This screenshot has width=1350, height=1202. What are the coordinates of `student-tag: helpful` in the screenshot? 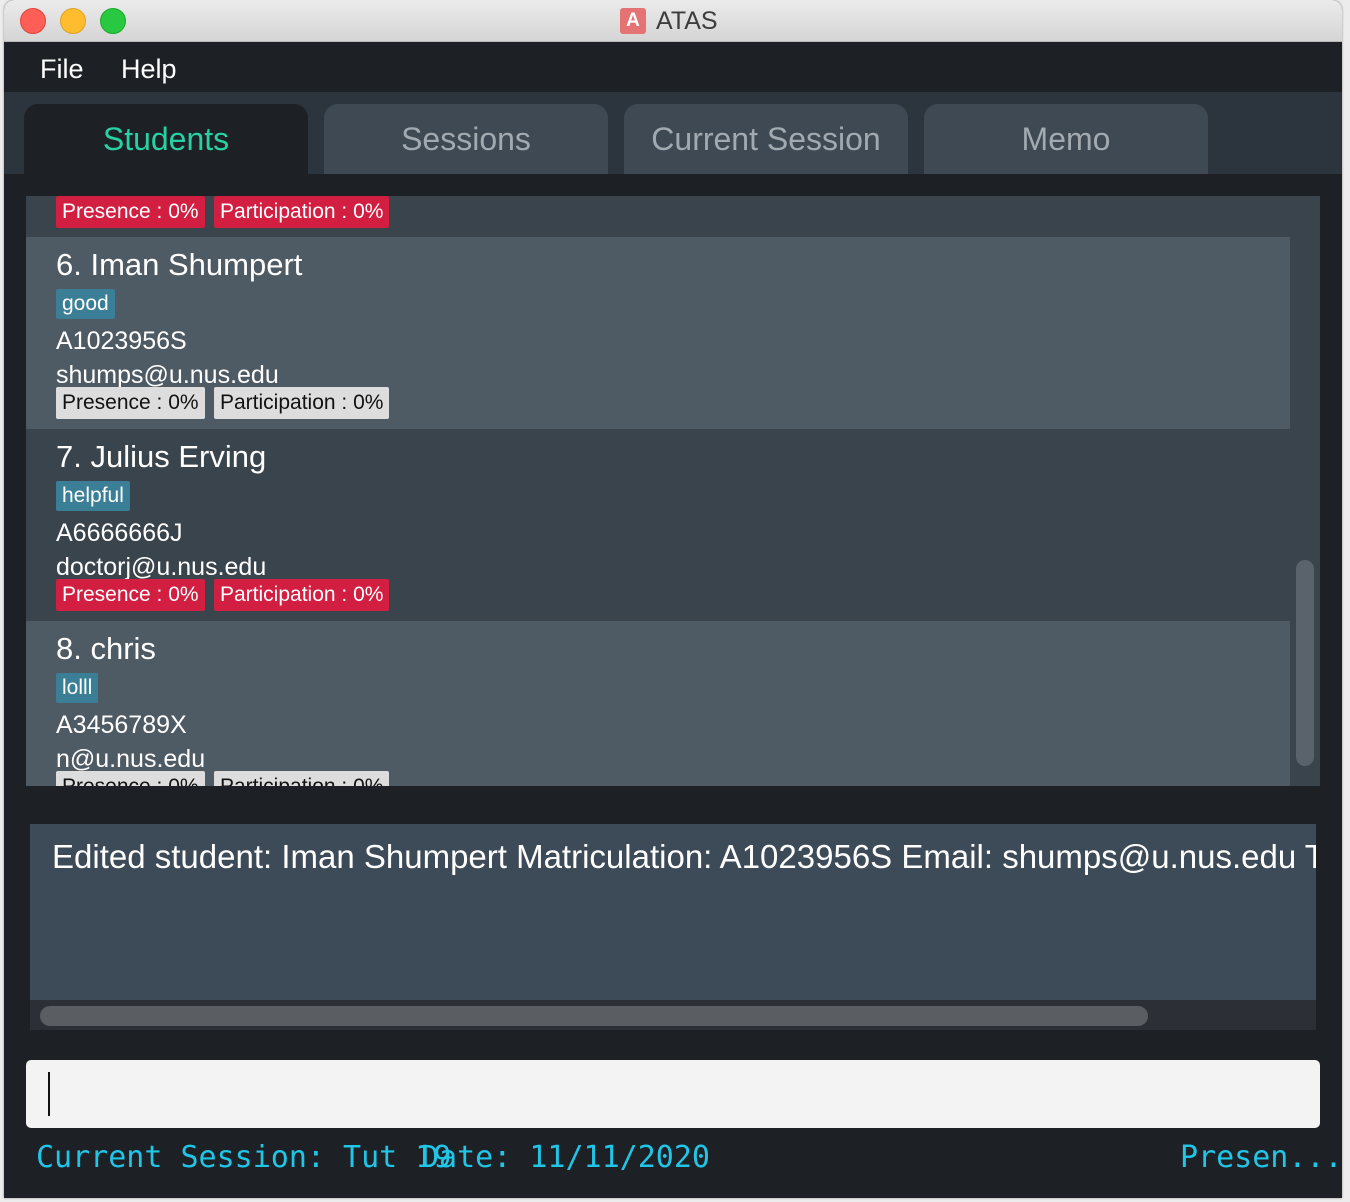 It's located at (93, 496).